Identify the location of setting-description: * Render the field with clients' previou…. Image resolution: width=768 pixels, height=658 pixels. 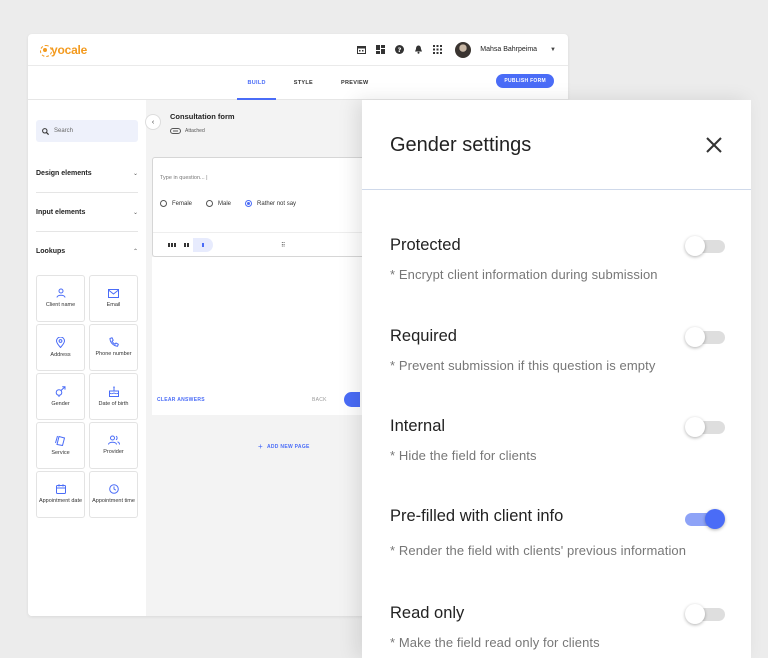
(538, 550).